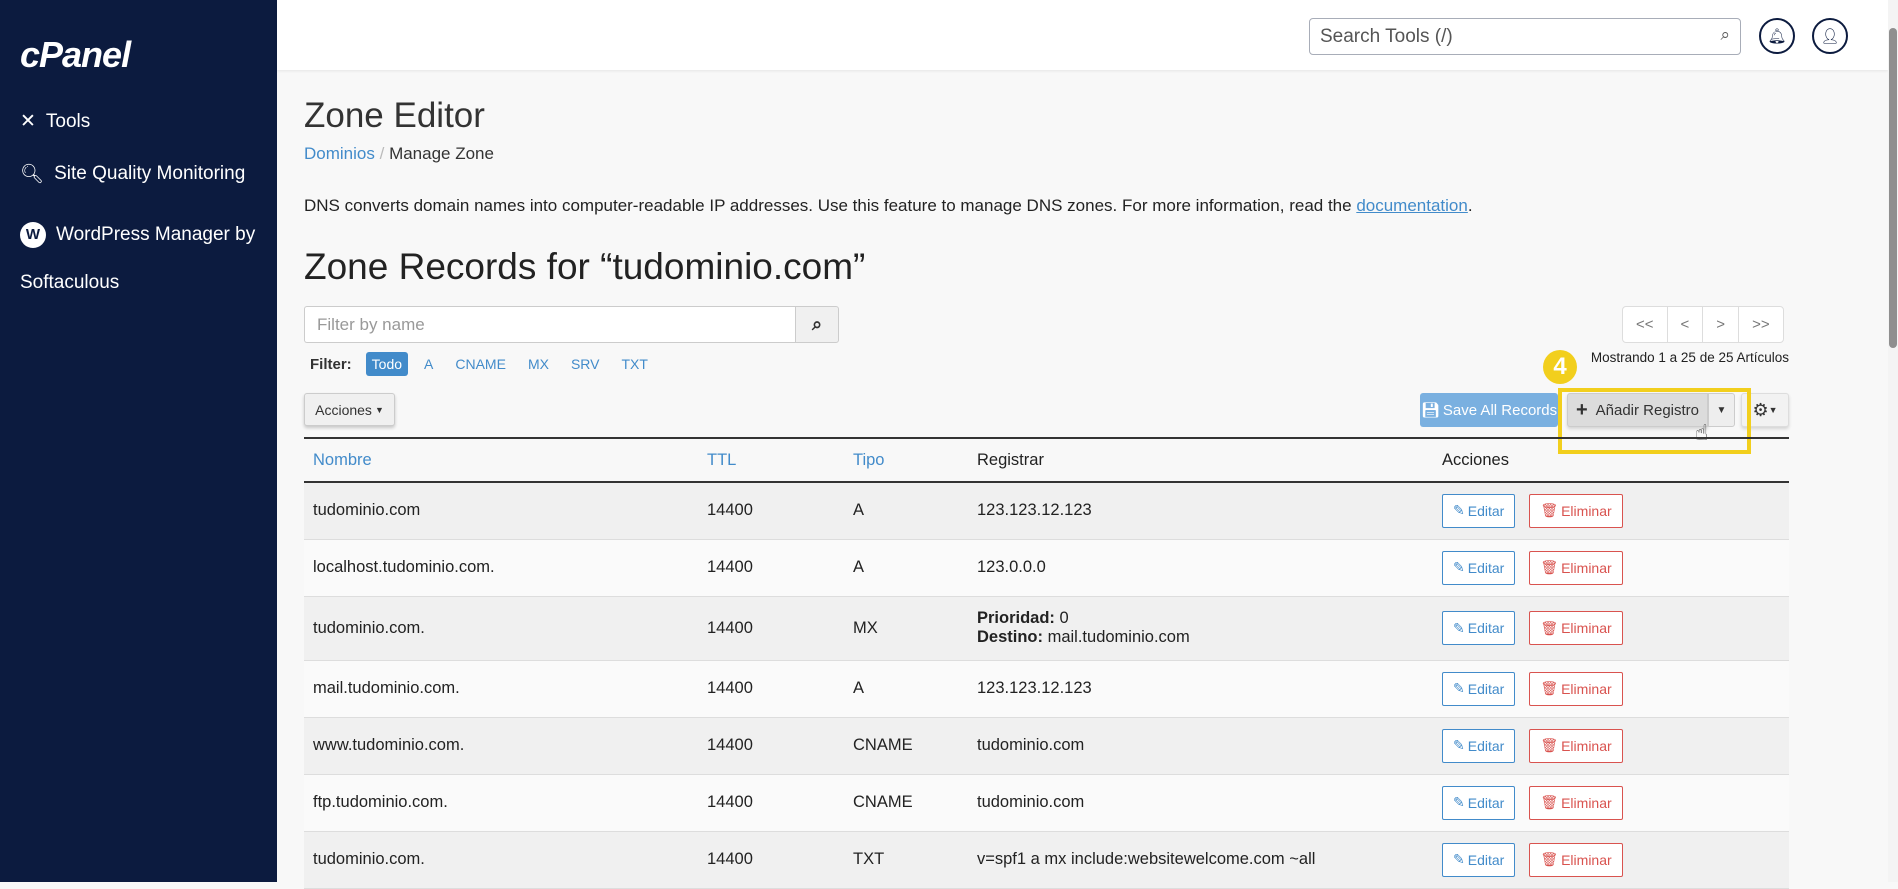 The height and width of the screenshot is (889, 1898). Describe the element at coordinates (1721, 324) in the screenshot. I see `next-page-button: >` at that location.